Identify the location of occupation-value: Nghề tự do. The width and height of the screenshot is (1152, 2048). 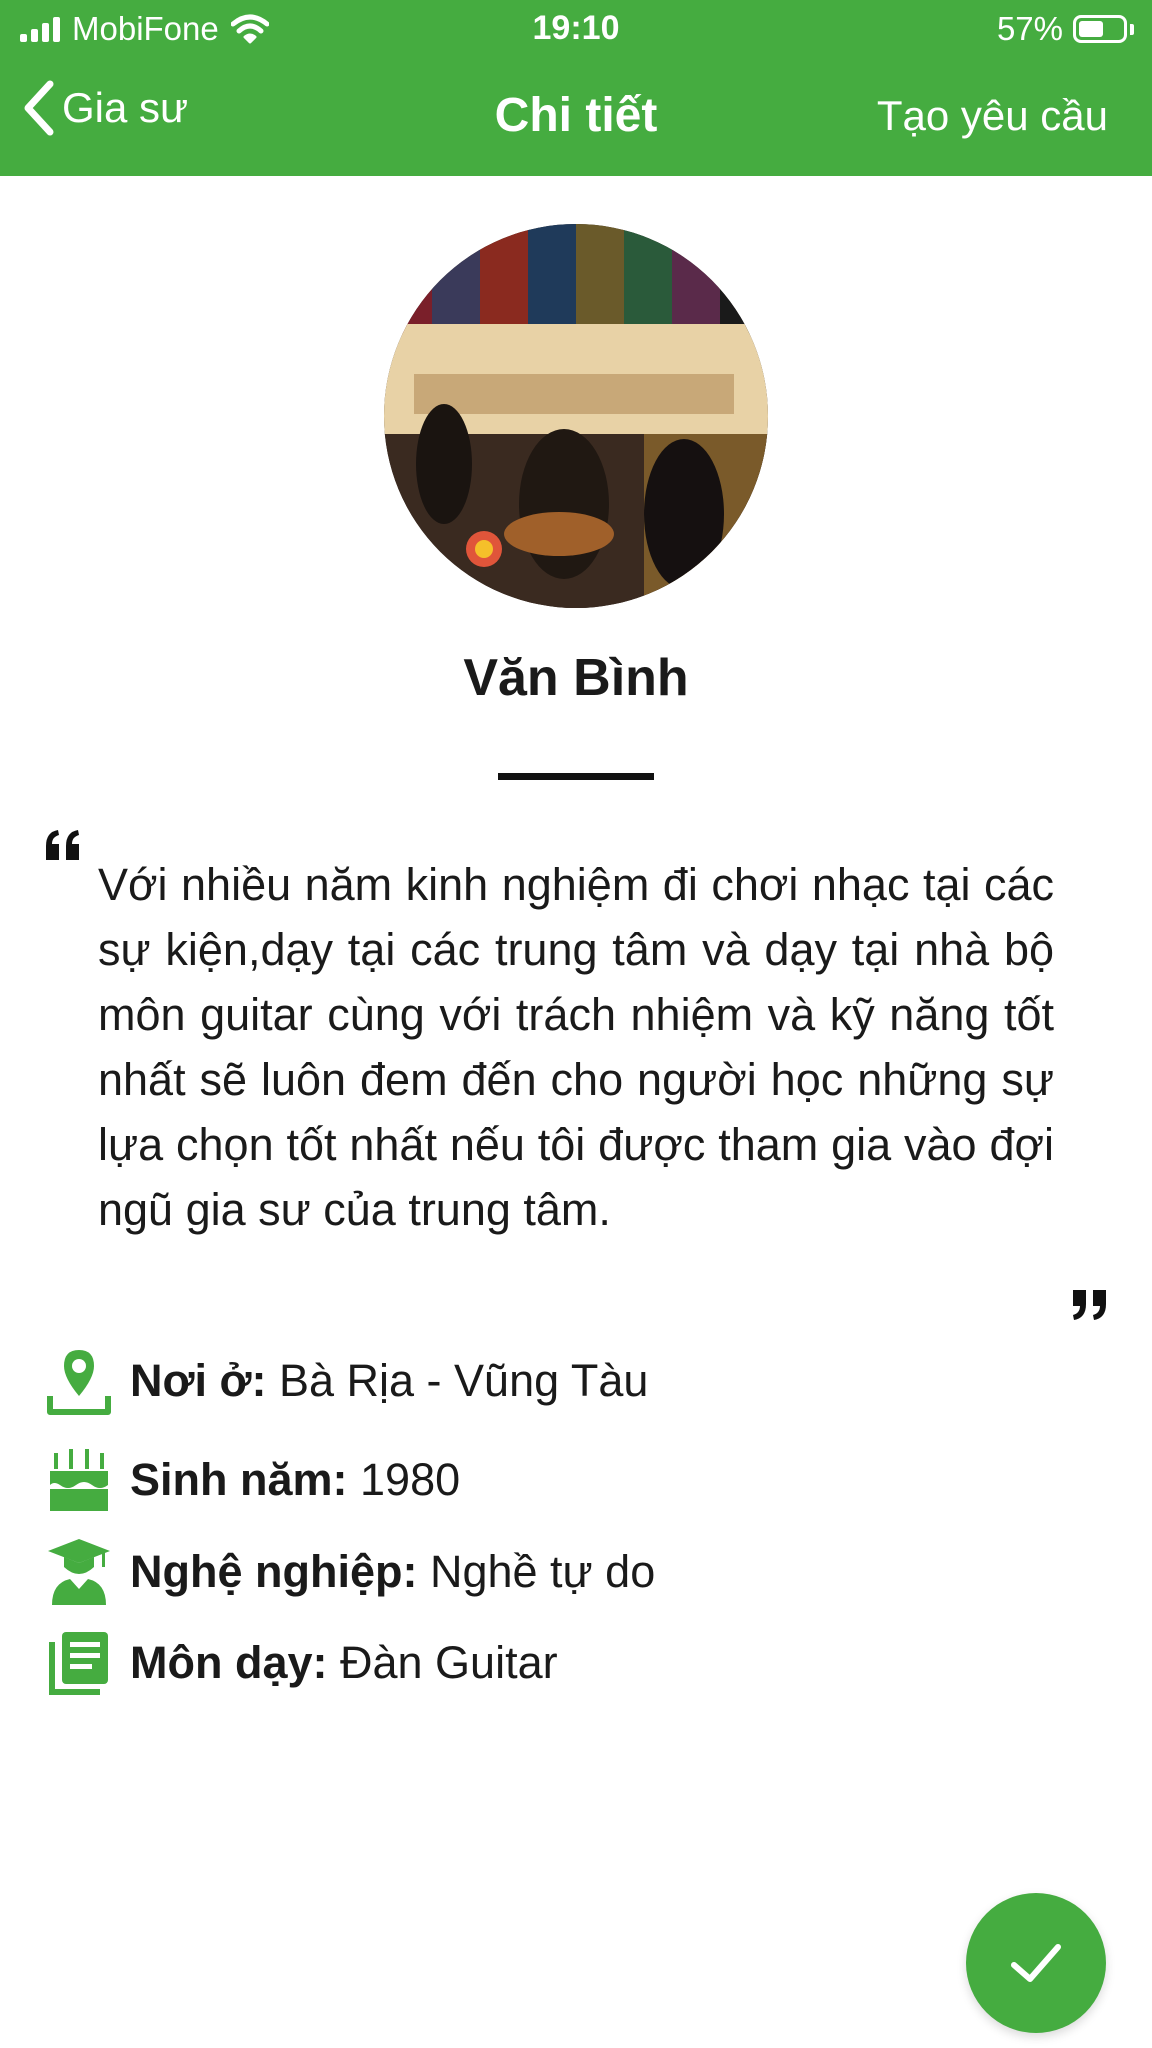
(536, 1571).